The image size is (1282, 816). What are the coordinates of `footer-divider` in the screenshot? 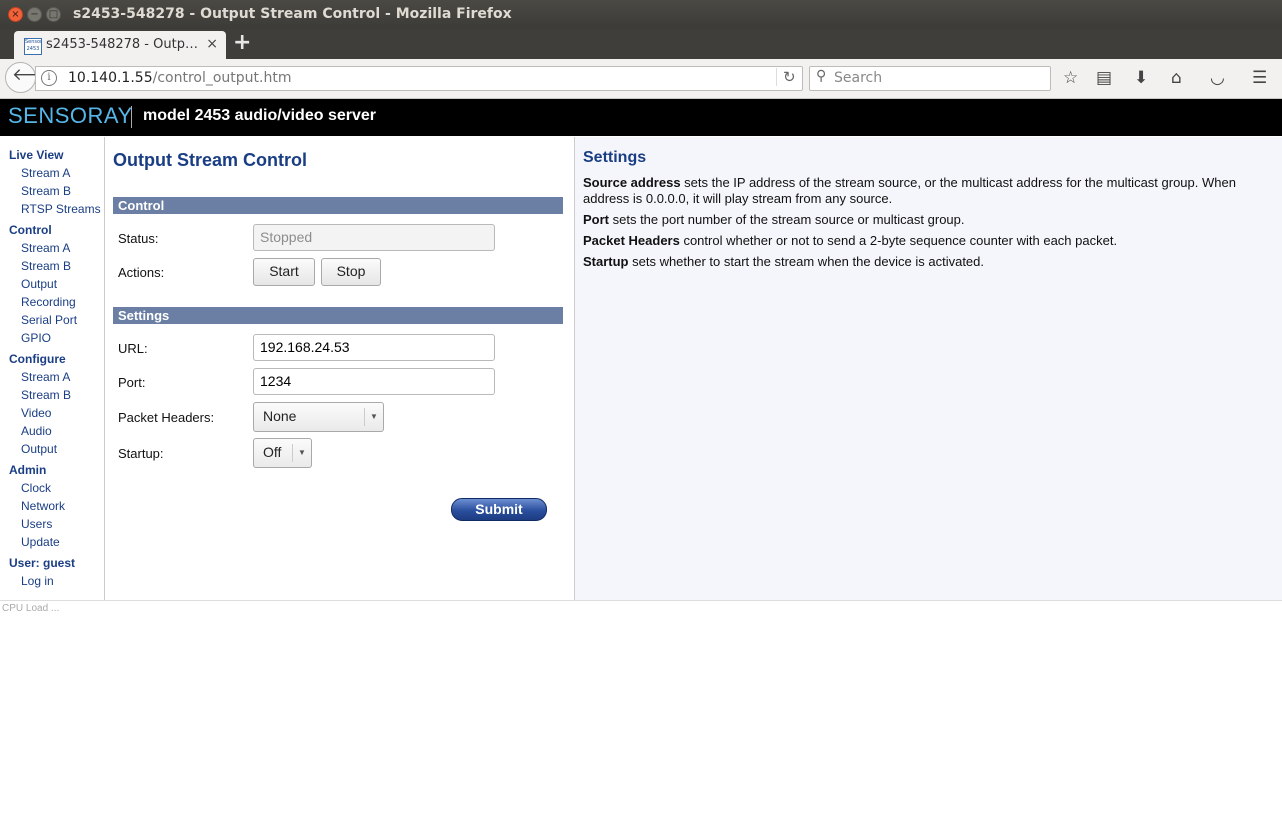 It's located at (641, 600).